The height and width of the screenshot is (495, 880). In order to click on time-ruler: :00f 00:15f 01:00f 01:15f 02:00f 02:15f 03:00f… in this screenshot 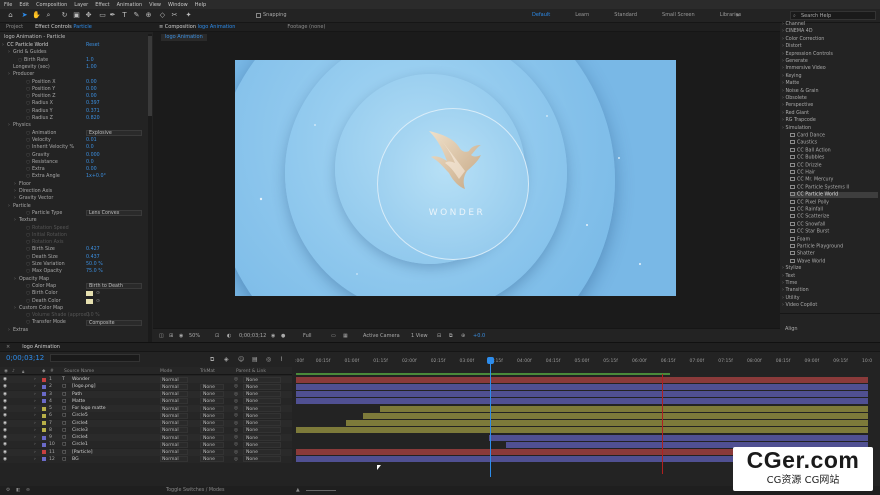, I will do `click(585, 362)`.